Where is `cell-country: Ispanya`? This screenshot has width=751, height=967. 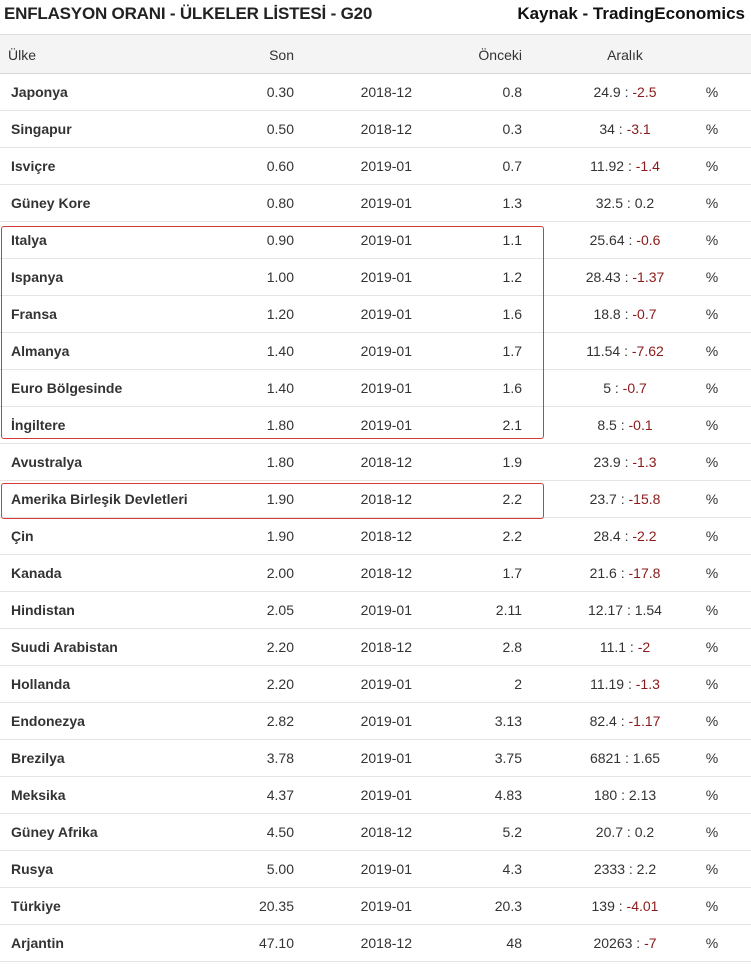
cell-country: Ispanya is located at coordinates (37, 277).